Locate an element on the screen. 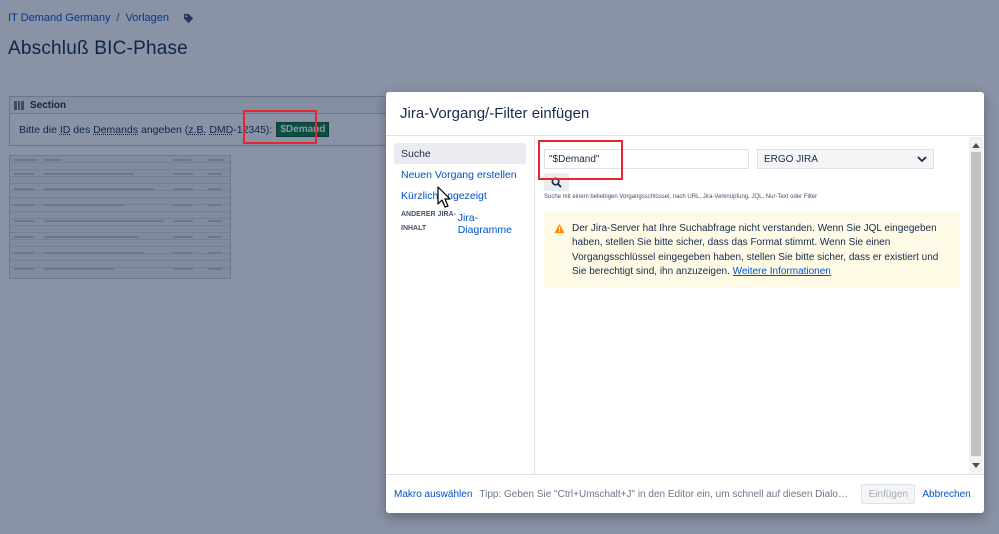 The height and width of the screenshot is (534, 999). select-macro-link: Makro auswählen is located at coordinates (433, 494).